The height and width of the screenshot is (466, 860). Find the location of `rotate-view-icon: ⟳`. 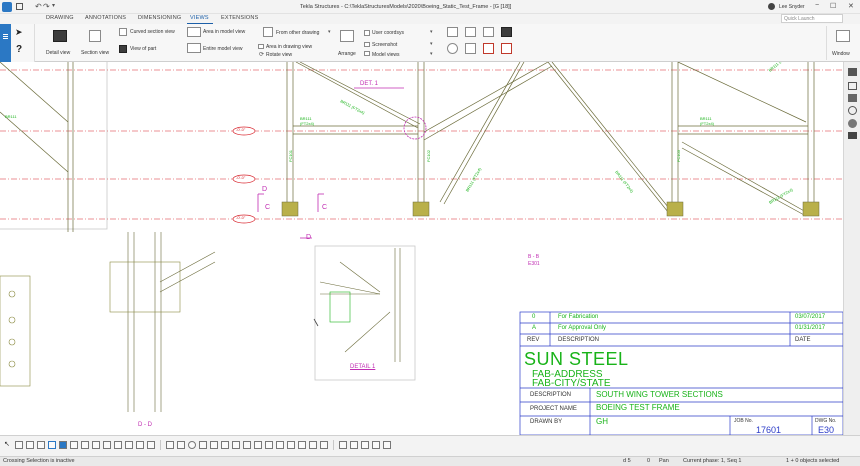

rotate-view-icon: ⟳ is located at coordinates (261, 54).